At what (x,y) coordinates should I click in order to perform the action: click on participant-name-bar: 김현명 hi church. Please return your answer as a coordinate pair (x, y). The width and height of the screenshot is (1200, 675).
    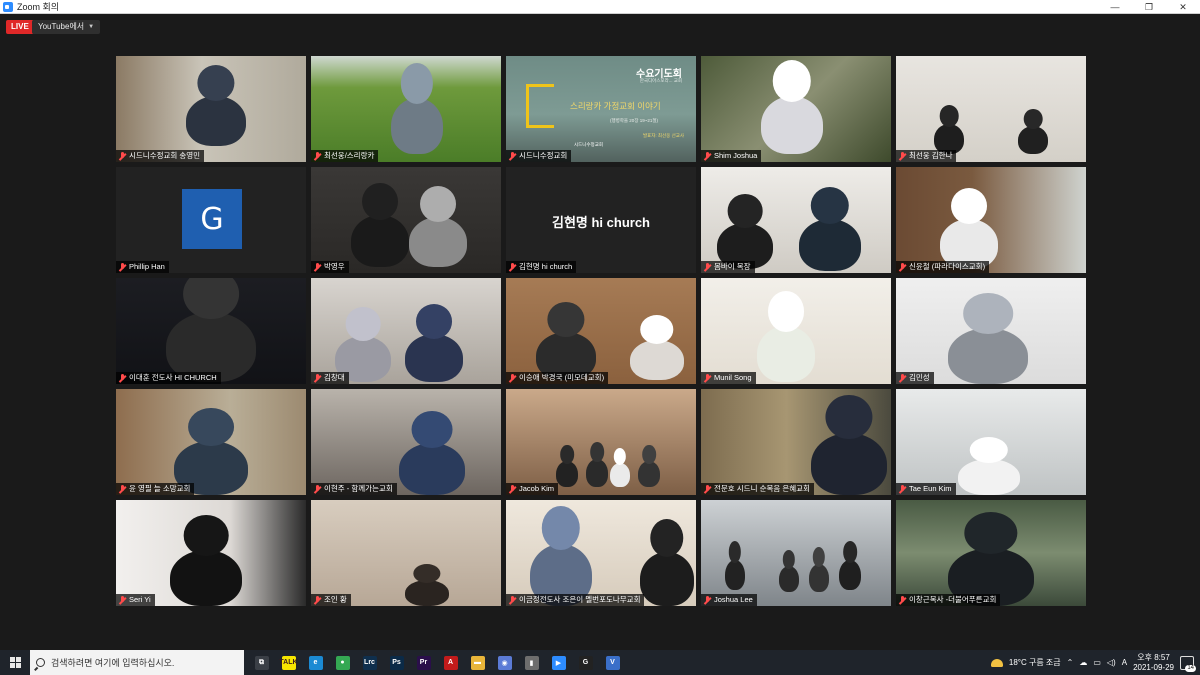
    Looking at the image, I should click on (541, 267).